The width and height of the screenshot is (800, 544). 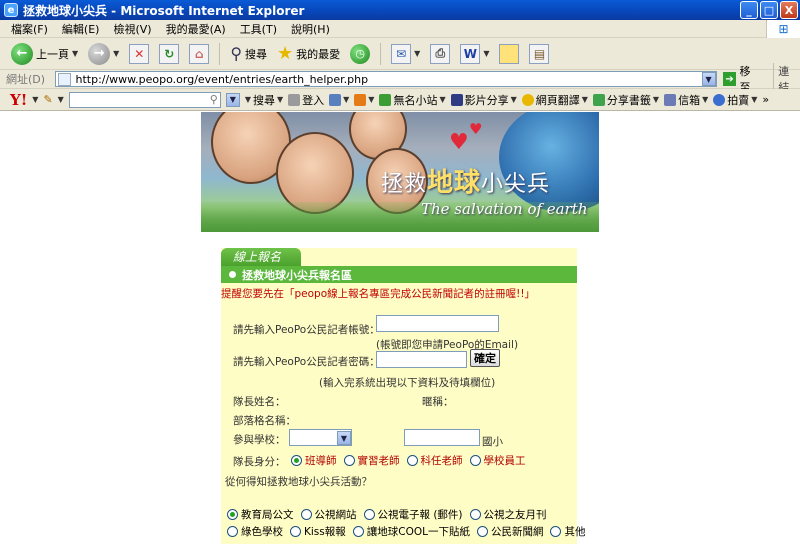 What do you see at coordinates (434, 460) in the screenshot?
I see `identity-option-subject: 科任老師` at bounding box center [434, 460].